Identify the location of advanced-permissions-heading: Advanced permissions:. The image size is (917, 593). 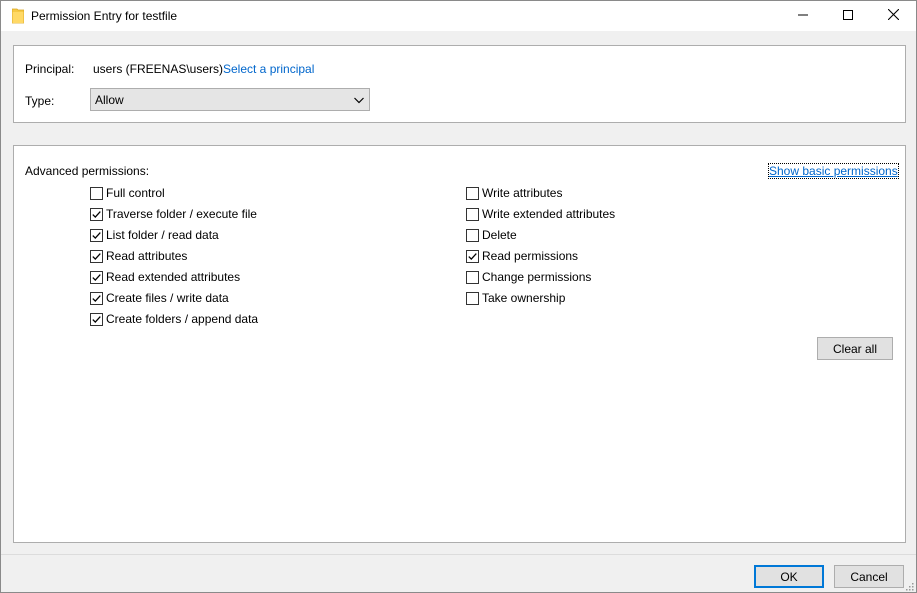
(87, 171).